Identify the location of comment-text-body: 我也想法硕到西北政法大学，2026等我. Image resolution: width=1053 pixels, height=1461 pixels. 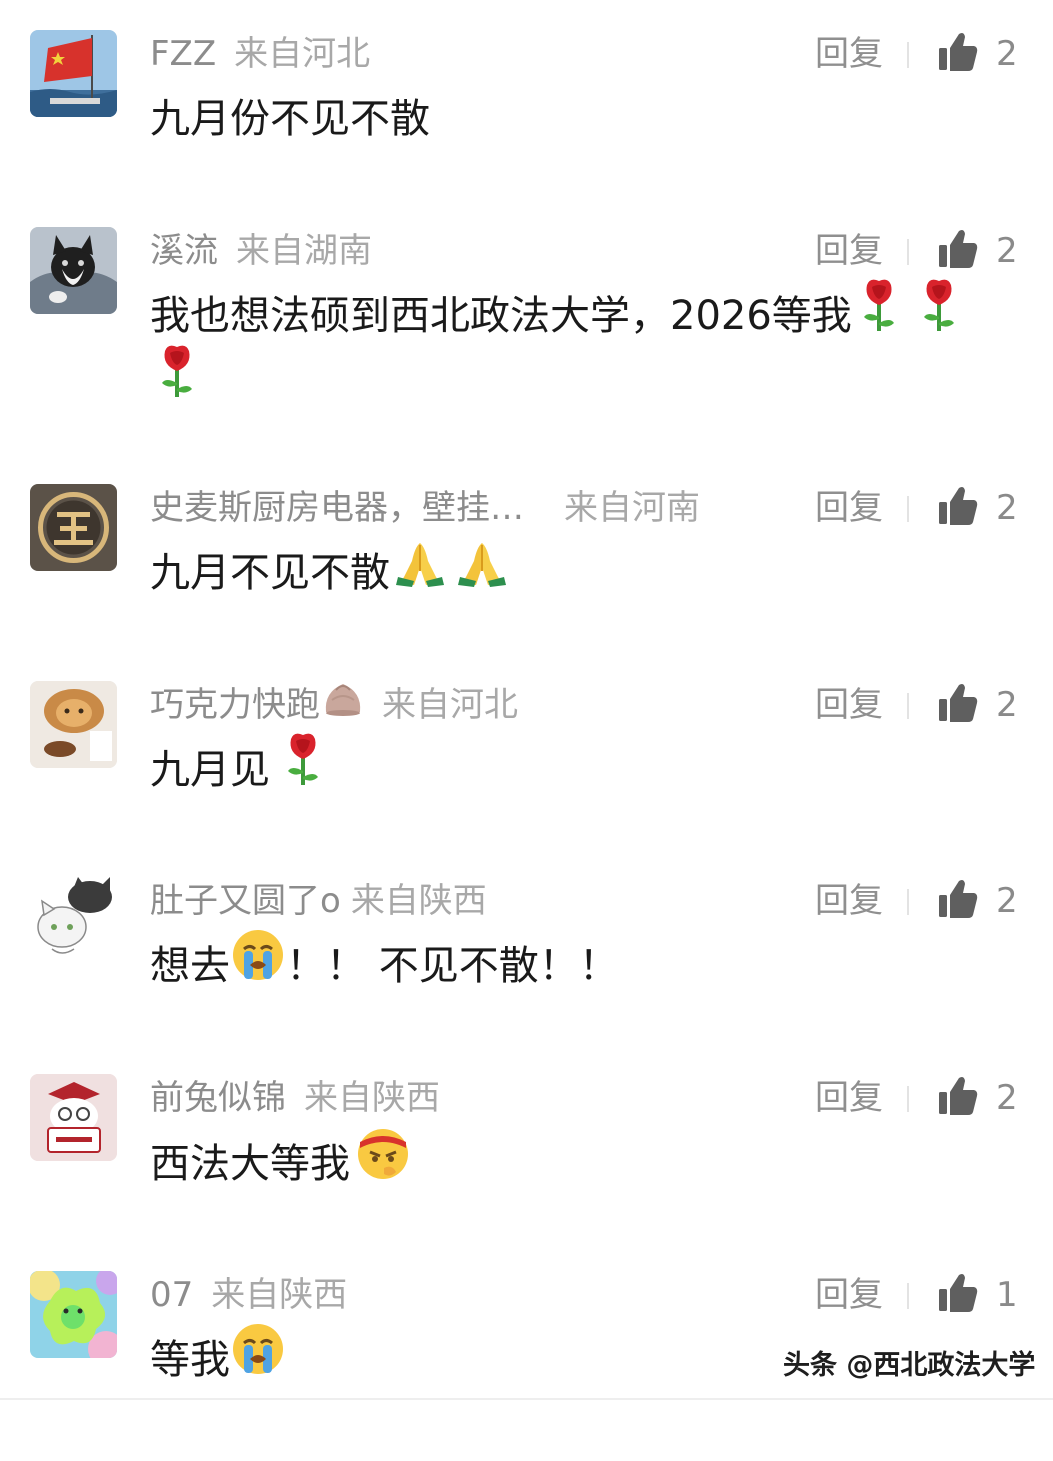
(501, 316).